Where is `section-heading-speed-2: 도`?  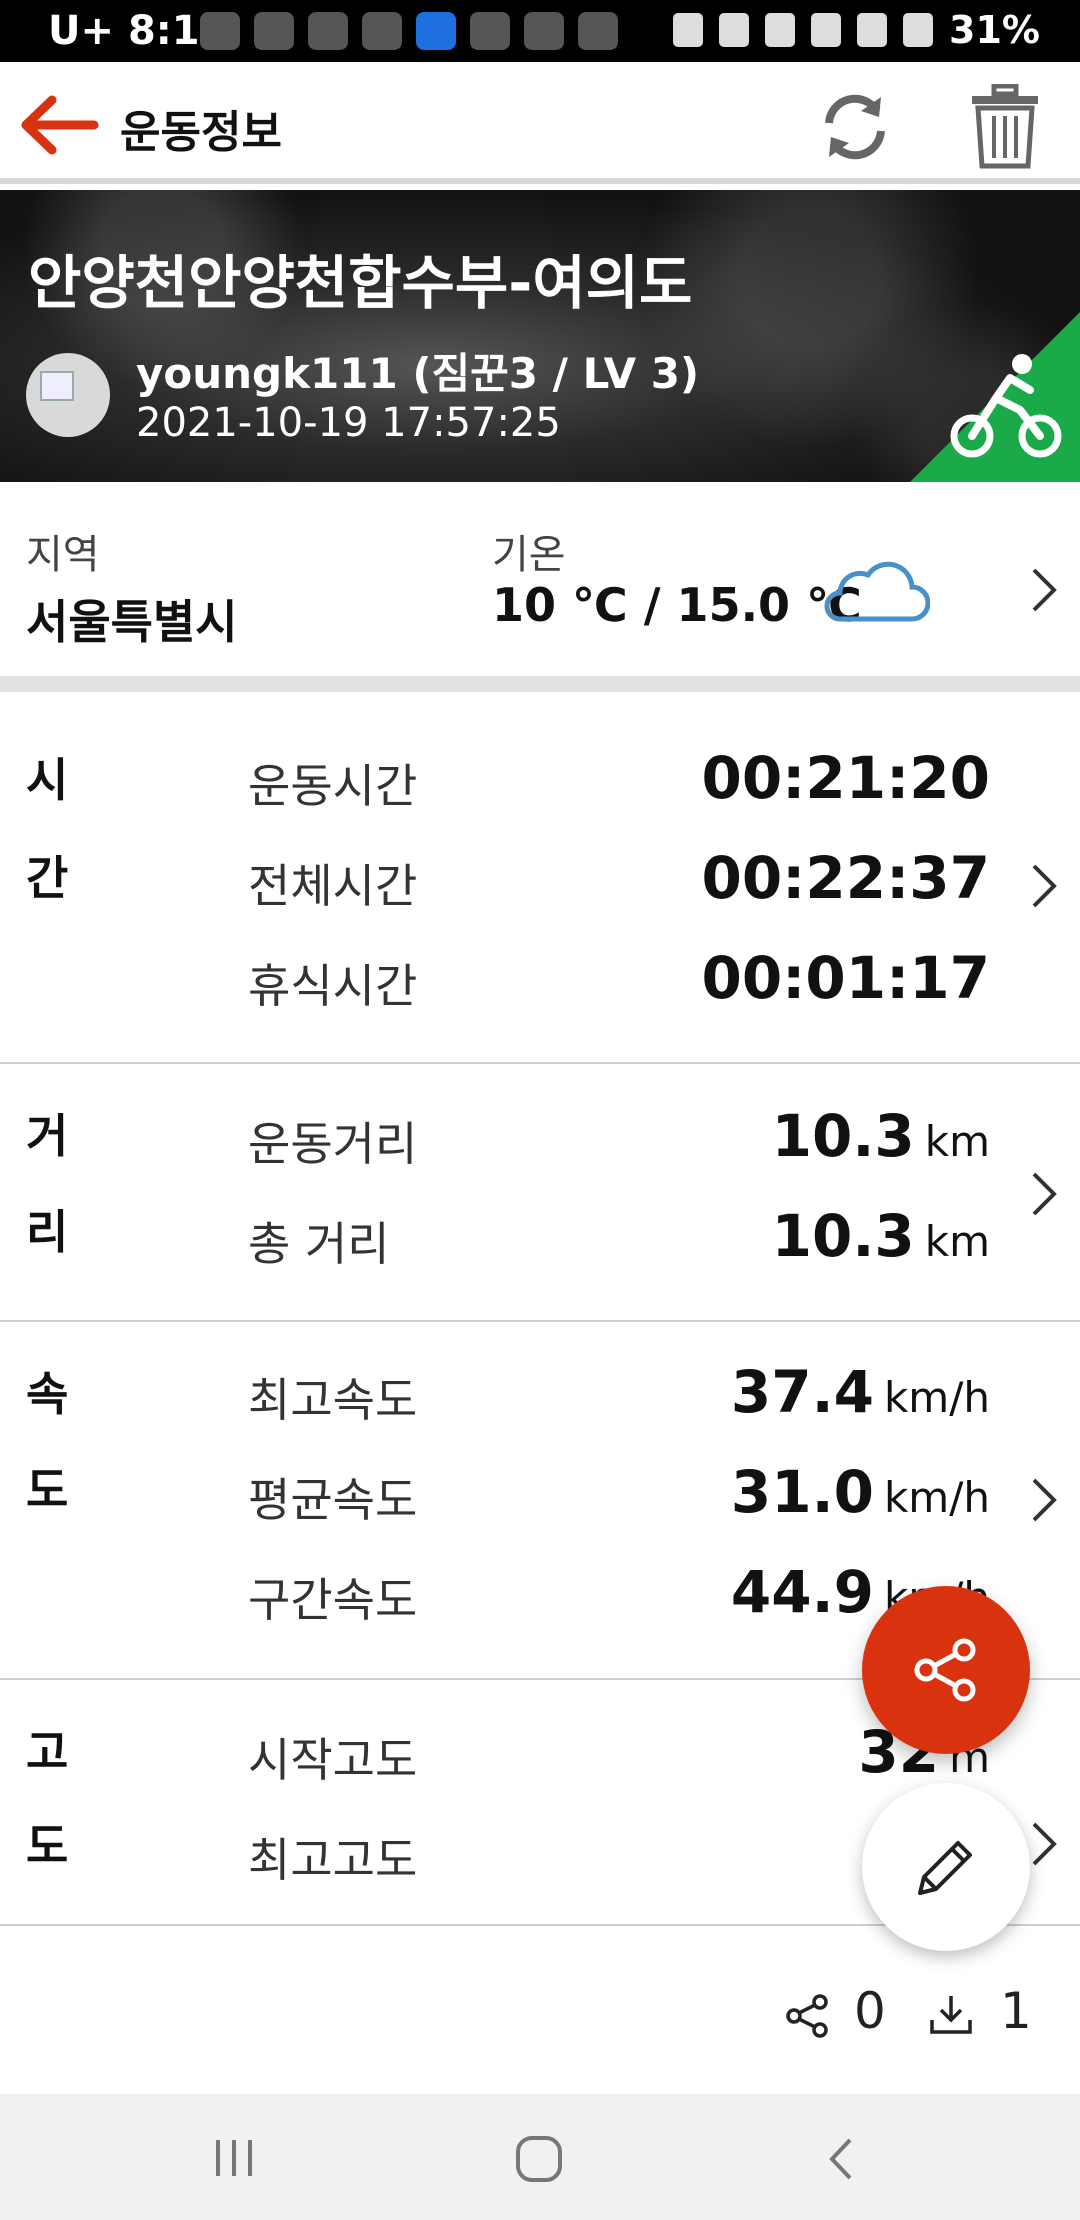 section-heading-speed-2: 도 is located at coordinates (47, 1490).